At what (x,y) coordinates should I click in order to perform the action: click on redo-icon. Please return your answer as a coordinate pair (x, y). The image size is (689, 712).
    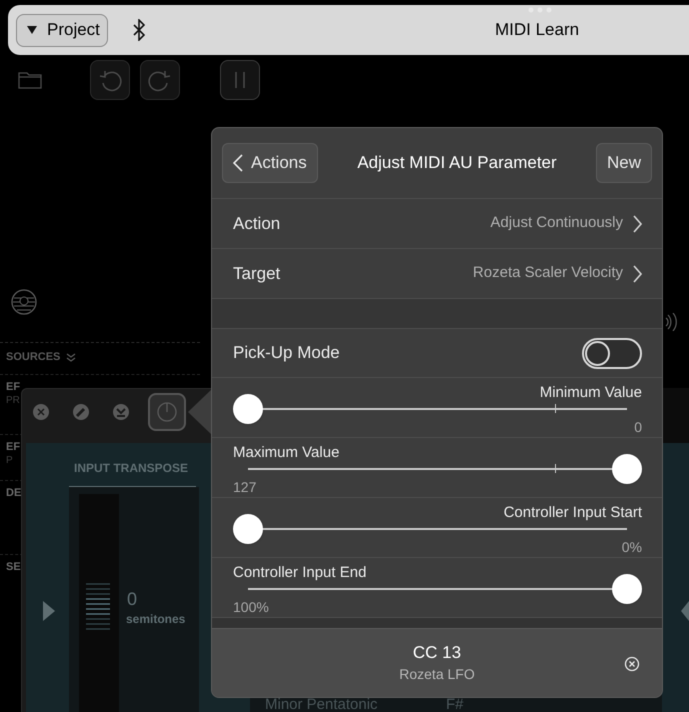
    Looking at the image, I should click on (160, 80).